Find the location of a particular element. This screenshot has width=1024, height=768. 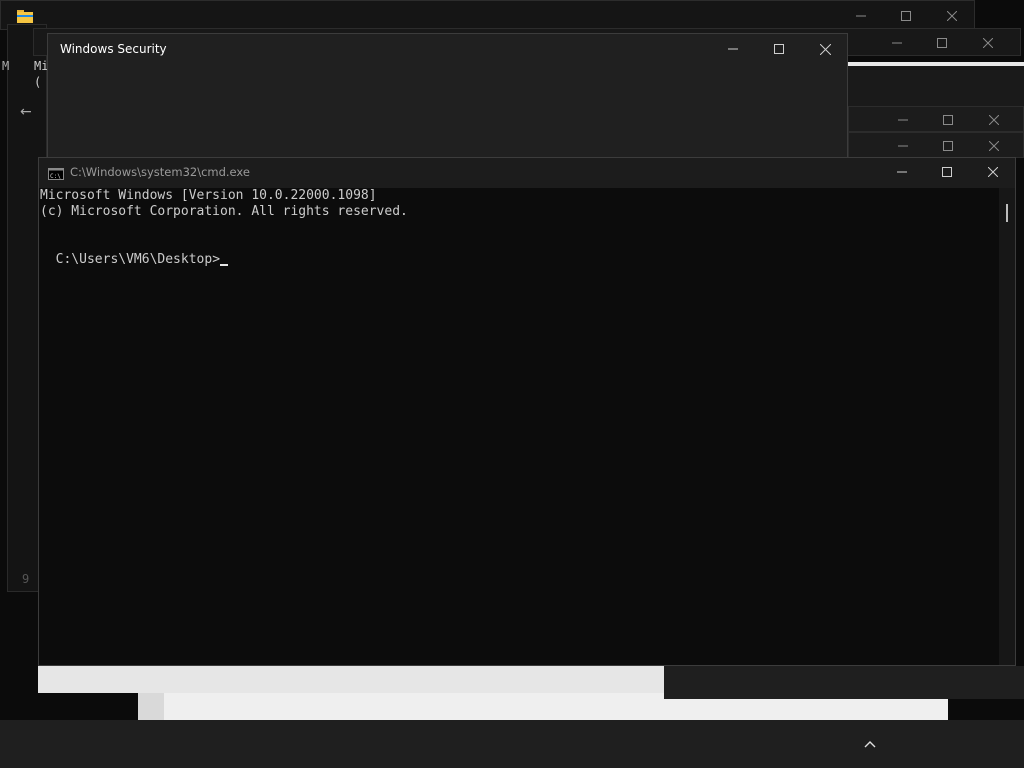

cmd-icon: C:\ is located at coordinates (56, 172).